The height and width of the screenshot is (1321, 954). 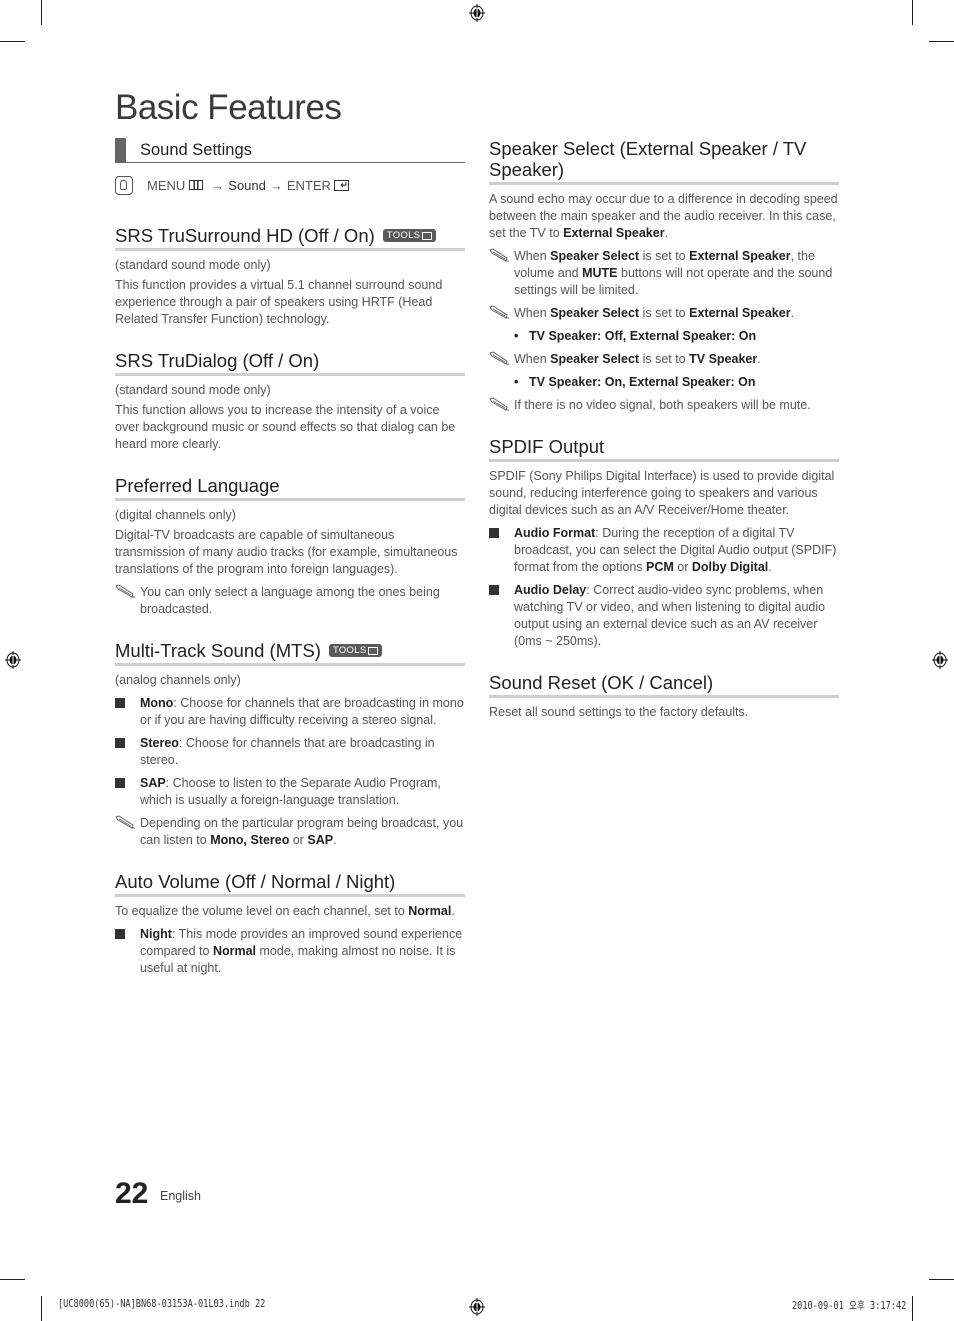 What do you see at coordinates (290, 653) in the screenshot?
I see `section-heading: Multi-Track Sound (MTS) TOOLS` at bounding box center [290, 653].